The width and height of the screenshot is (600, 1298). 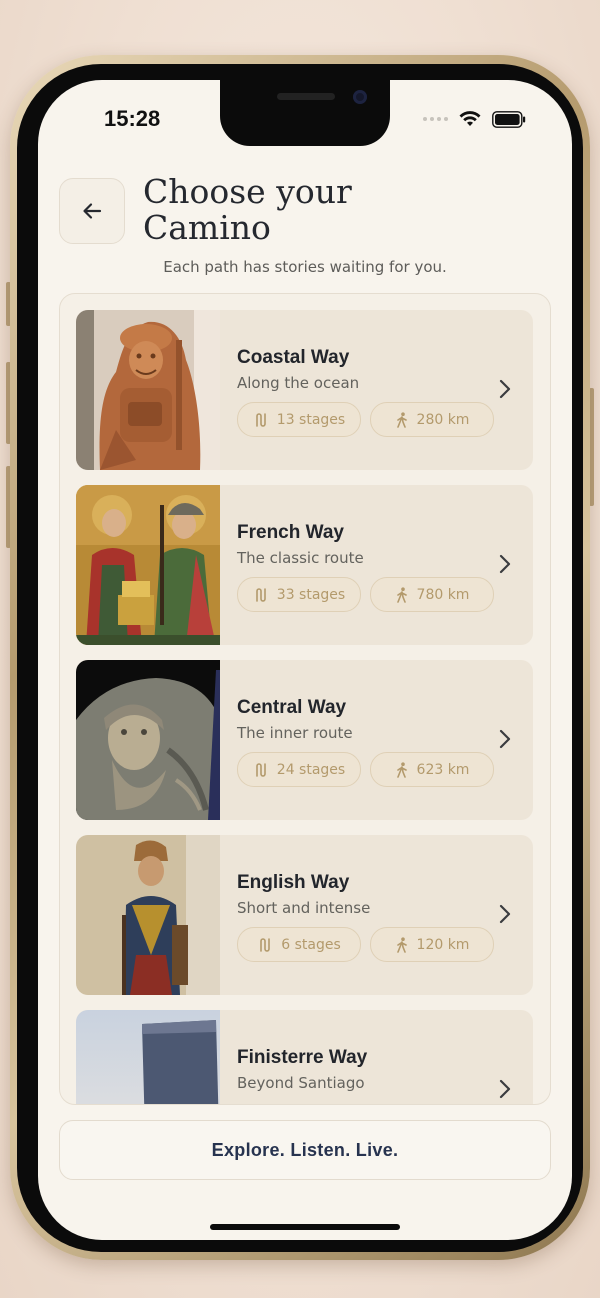 I want to click on route-description: Short and intense, so click(x=304, y=908).